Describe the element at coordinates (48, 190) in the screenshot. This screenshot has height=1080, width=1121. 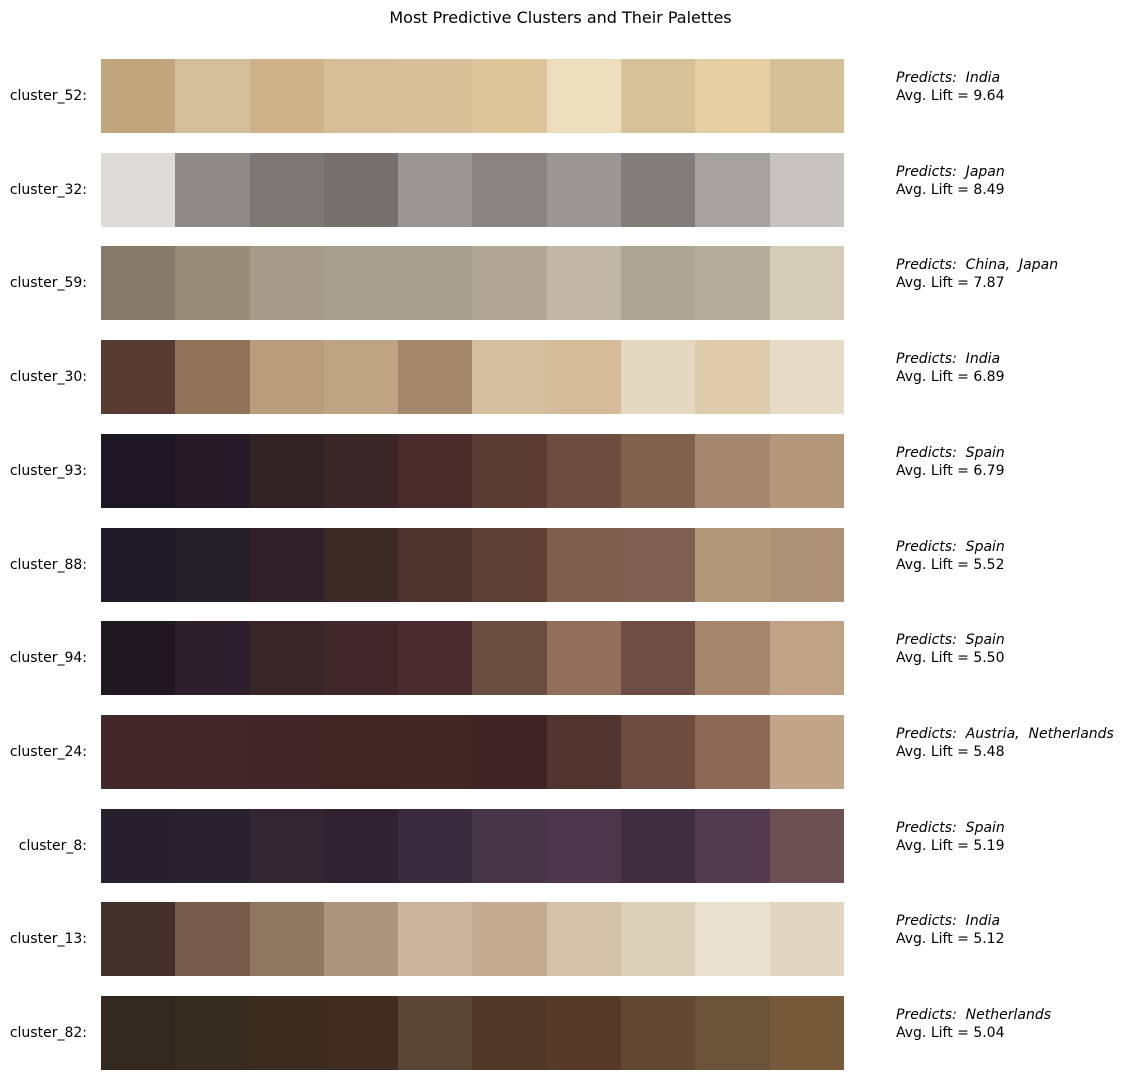
I see `cluster-label: cluster_32:` at that location.